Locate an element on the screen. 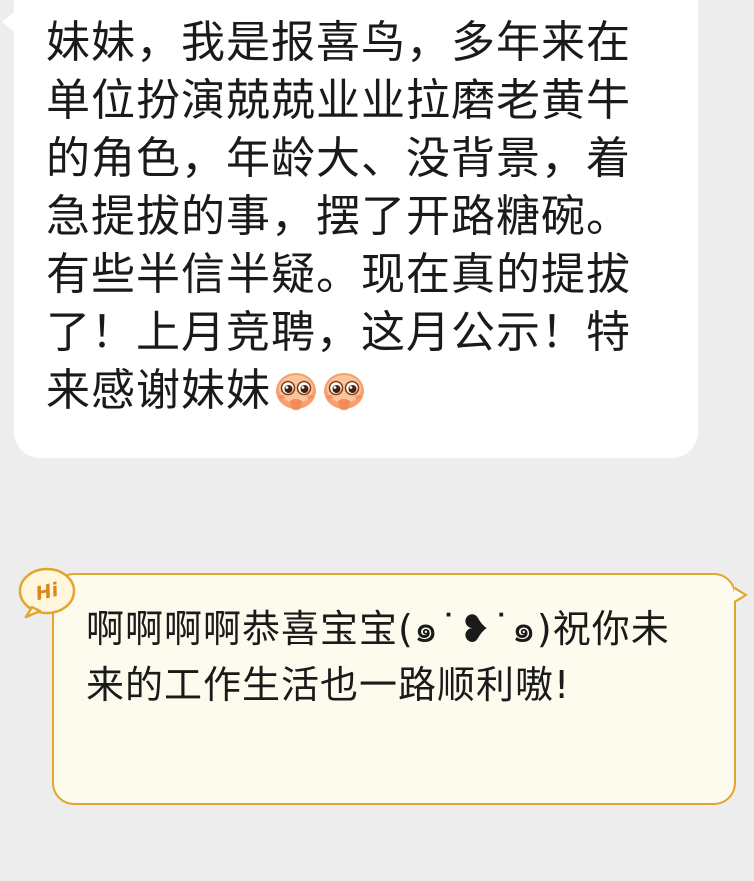 This screenshot has height=881, width=754. incoming-bubble-tail is located at coordinates (8, 22).